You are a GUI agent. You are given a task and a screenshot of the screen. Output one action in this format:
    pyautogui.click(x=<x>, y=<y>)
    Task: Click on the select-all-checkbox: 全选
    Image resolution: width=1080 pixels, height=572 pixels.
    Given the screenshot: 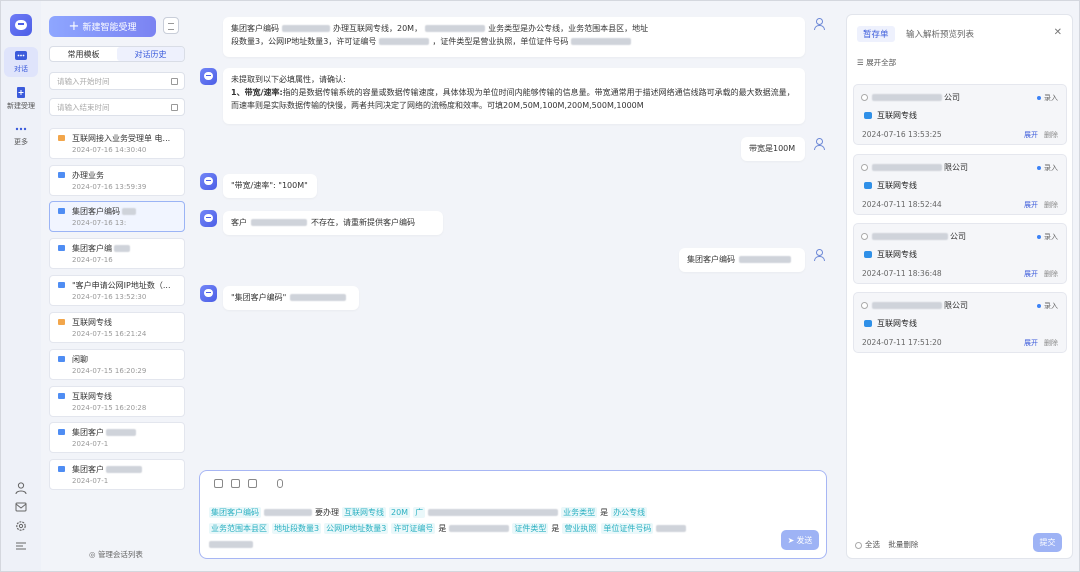 What is the action you would take?
    pyautogui.click(x=867, y=544)
    